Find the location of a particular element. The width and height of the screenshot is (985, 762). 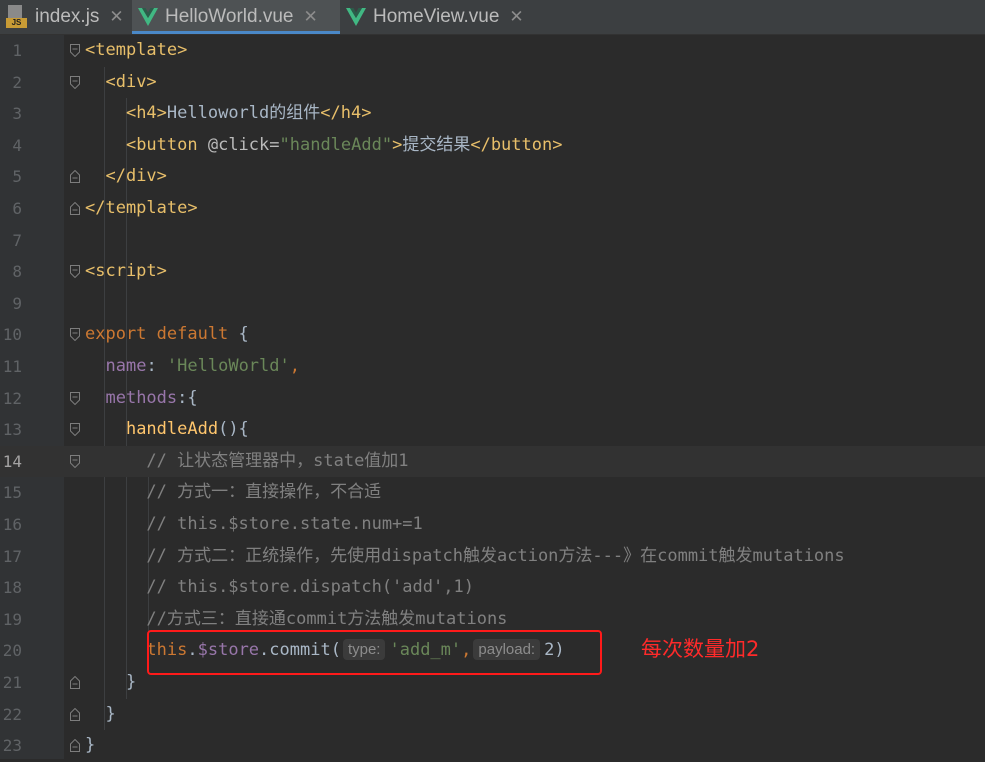

tab-index-js: JS index.js ✕ is located at coordinates (66, 17).